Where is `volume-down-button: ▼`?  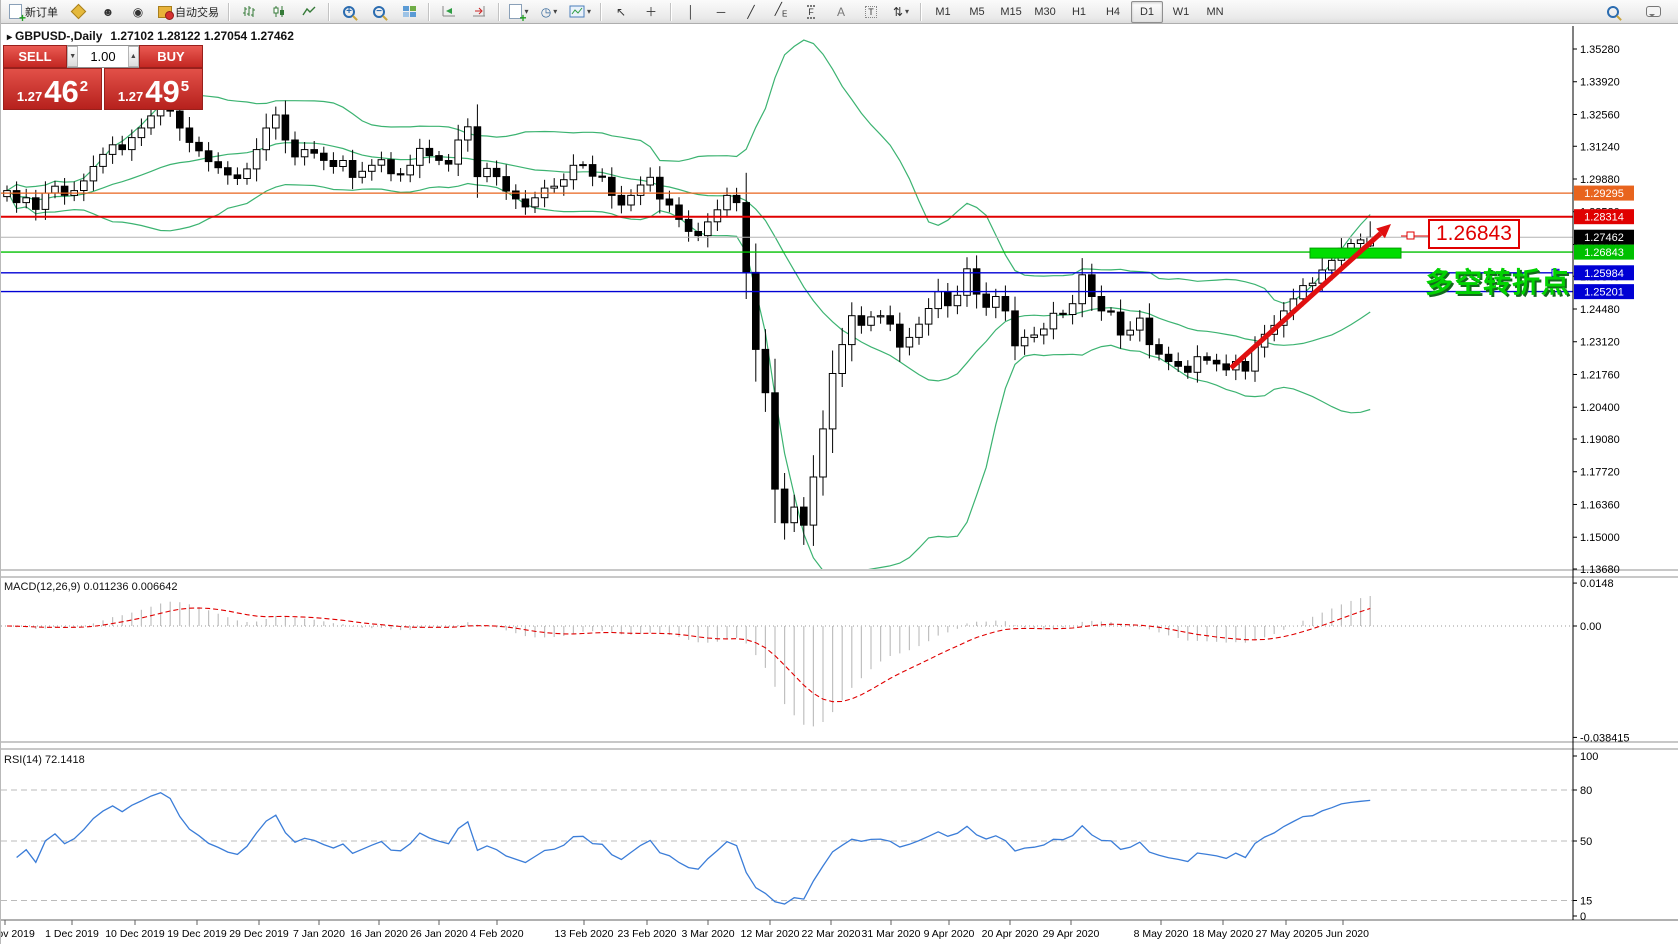 volume-down-button: ▼ is located at coordinates (73, 56).